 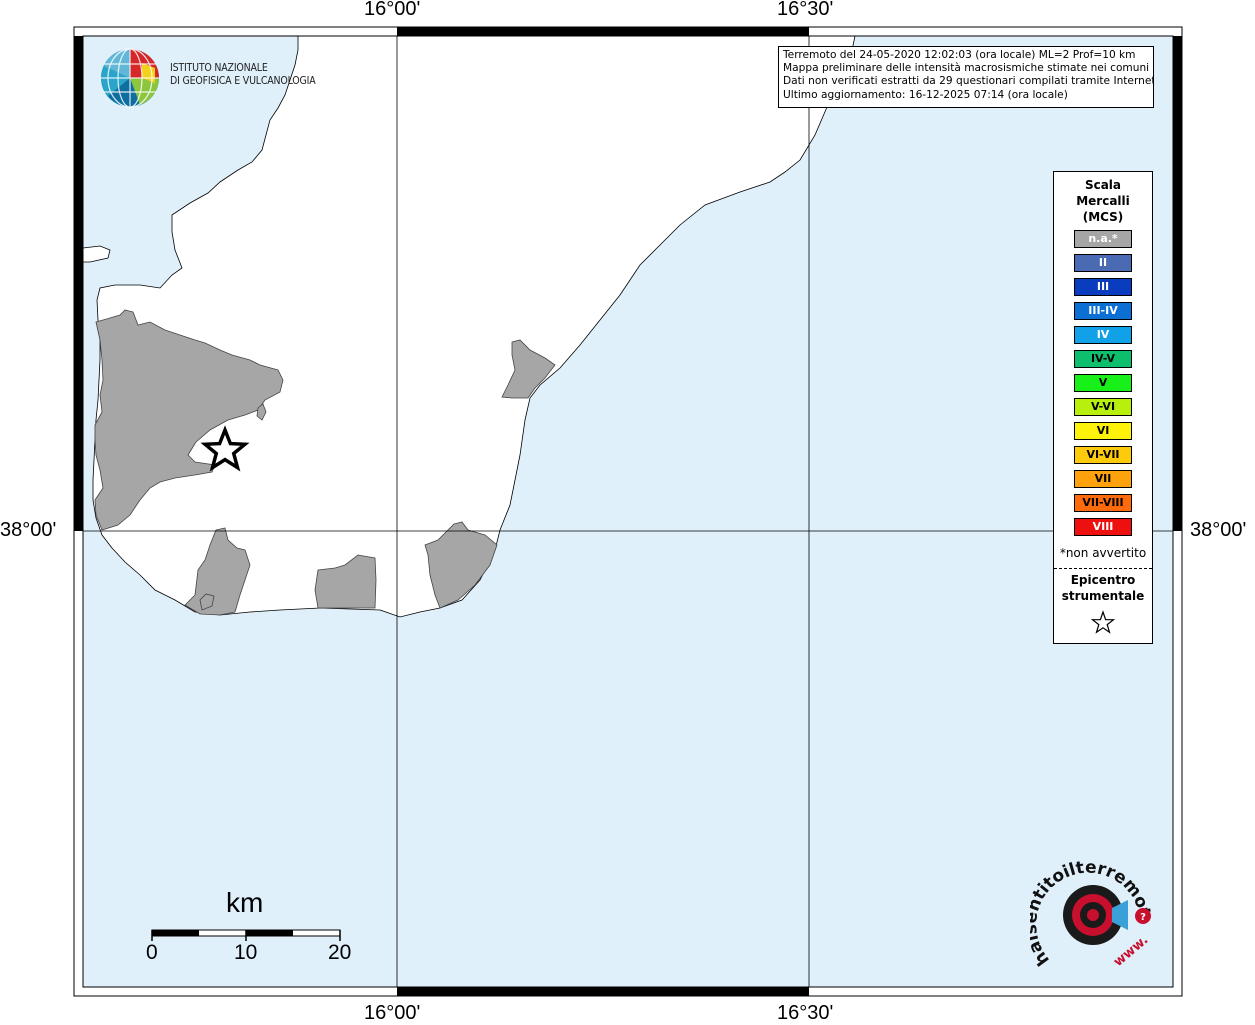 What do you see at coordinates (1103, 580) in the screenshot?
I see `legend-epicenter-line: Epicentro` at bounding box center [1103, 580].